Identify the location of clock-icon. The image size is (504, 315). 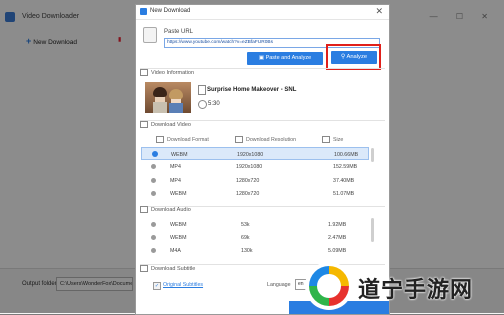
(202, 104).